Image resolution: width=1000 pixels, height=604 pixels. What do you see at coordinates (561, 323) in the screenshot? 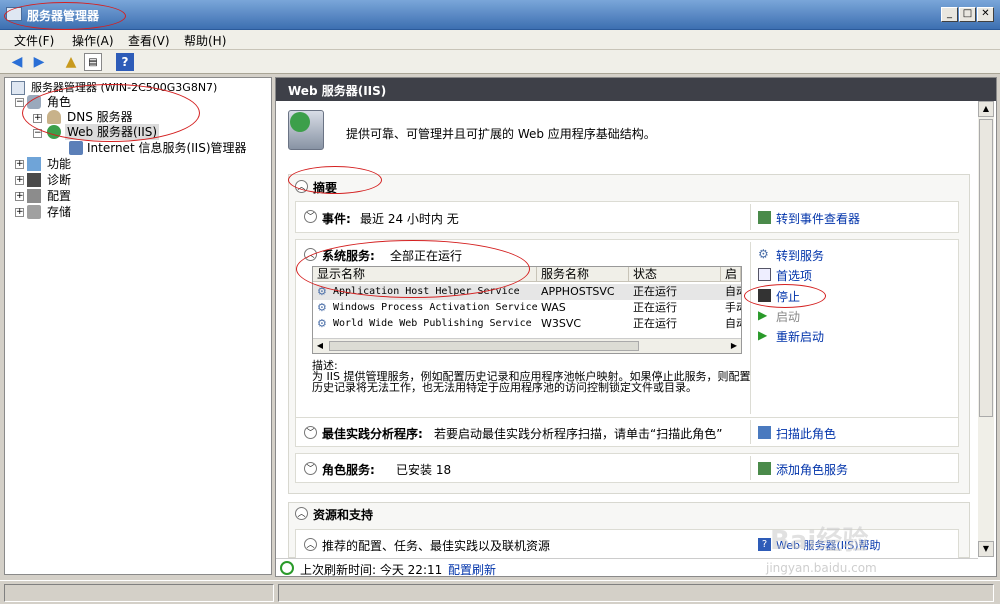
I see `service-name: W3SVC` at bounding box center [561, 323].